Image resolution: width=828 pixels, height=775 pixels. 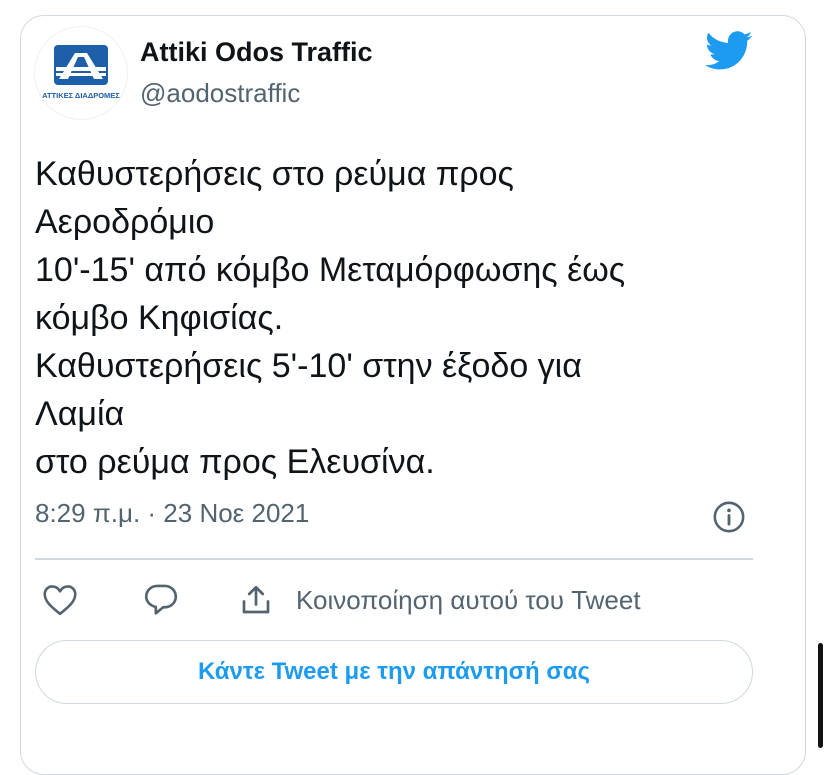 I want to click on share-icon, so click(x=256, y=599).